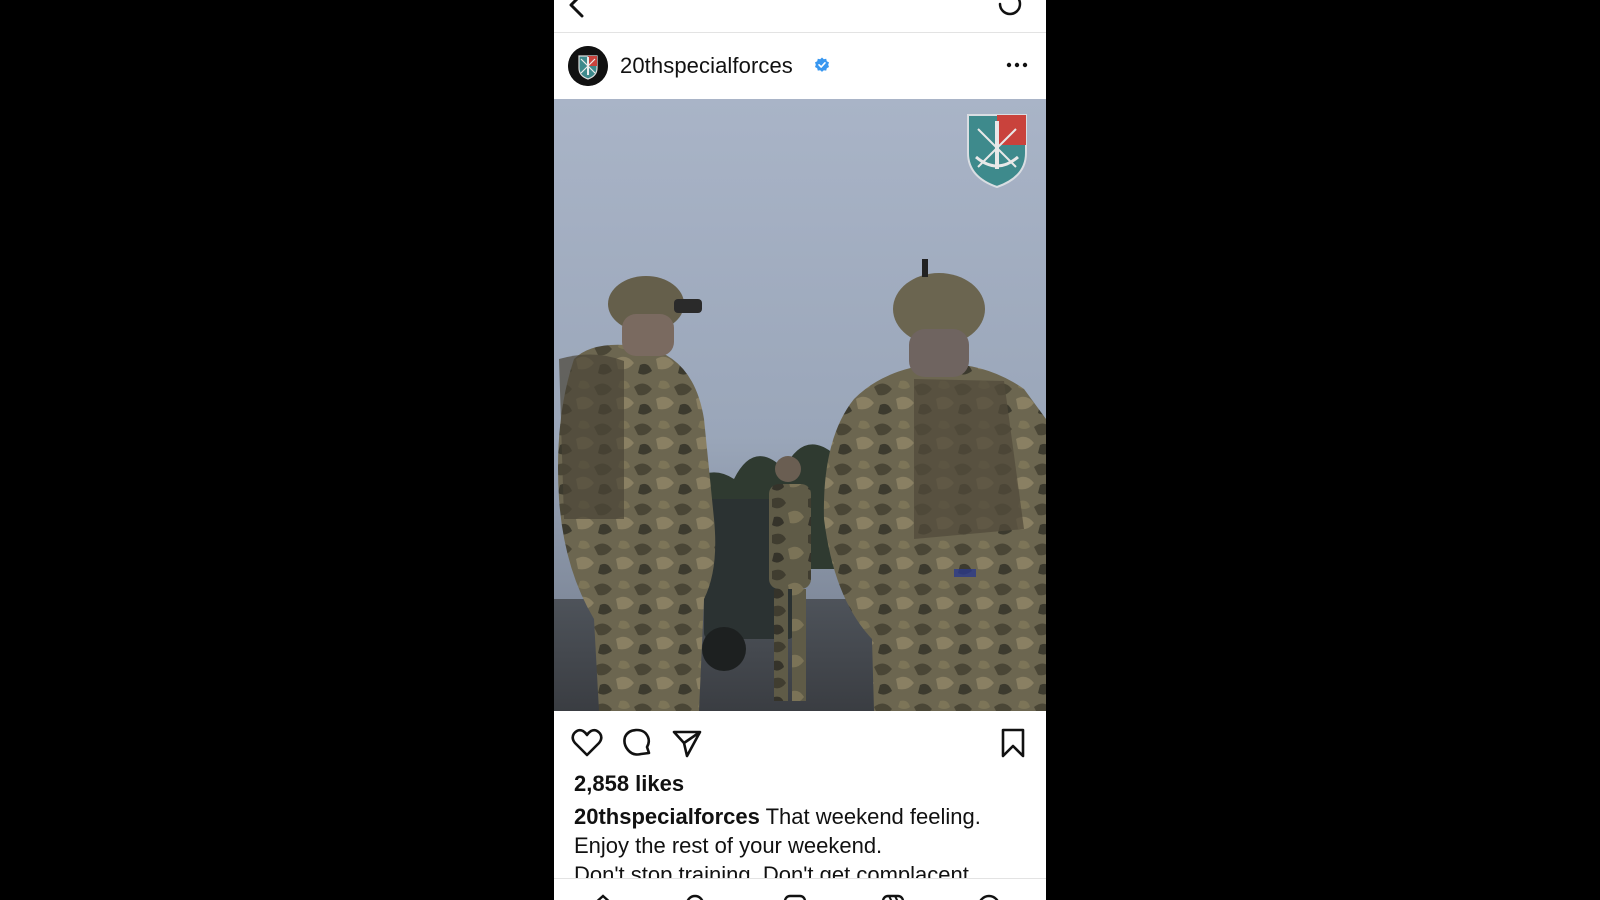 The image size is (1600, 900). What do you see at coordinates (697, 896) in the screenshot?
I see `search-icon` at bounding box center [697, 896].